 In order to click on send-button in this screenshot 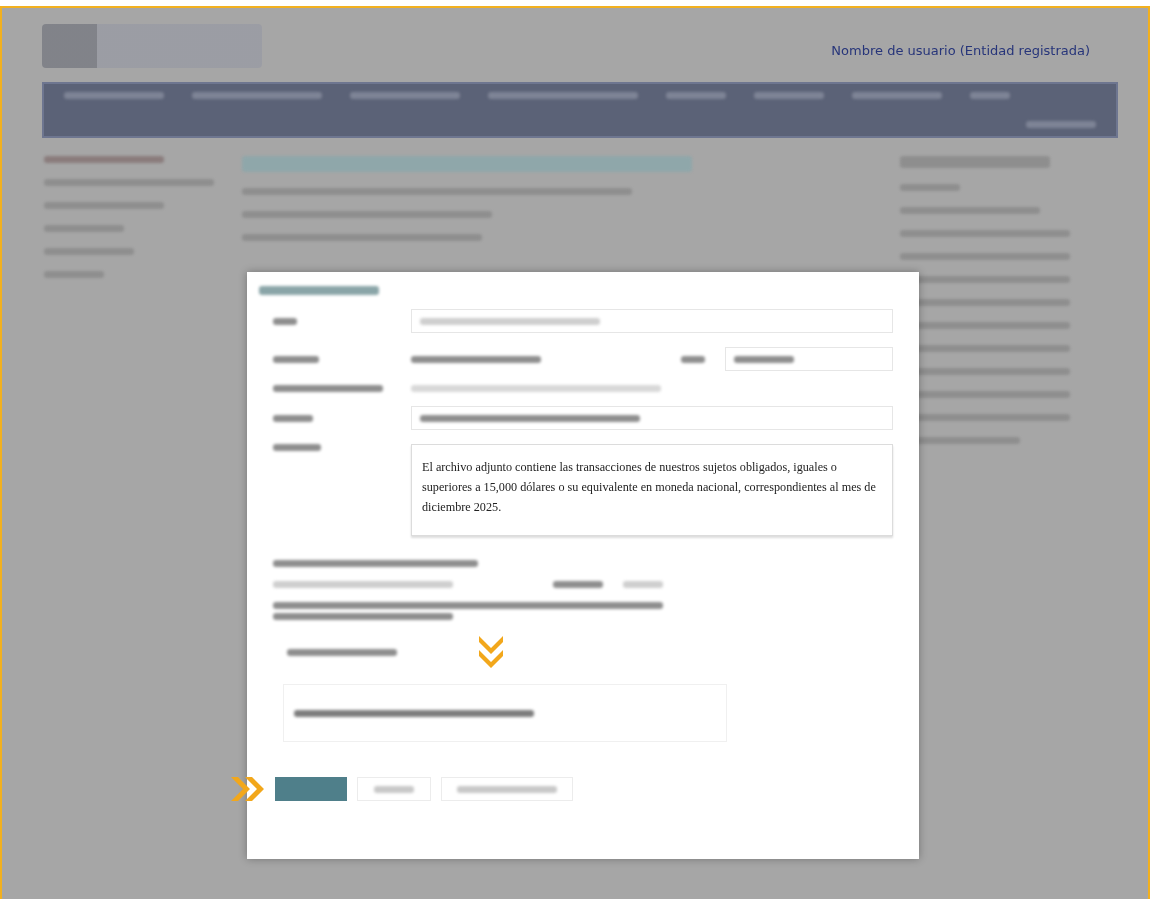, I will do `click(311, 789)`.